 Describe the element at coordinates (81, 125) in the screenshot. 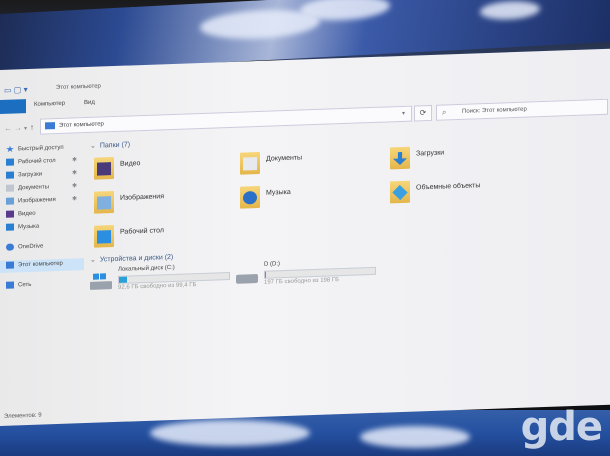

I see `address-path: Этот компьютер` at that location.